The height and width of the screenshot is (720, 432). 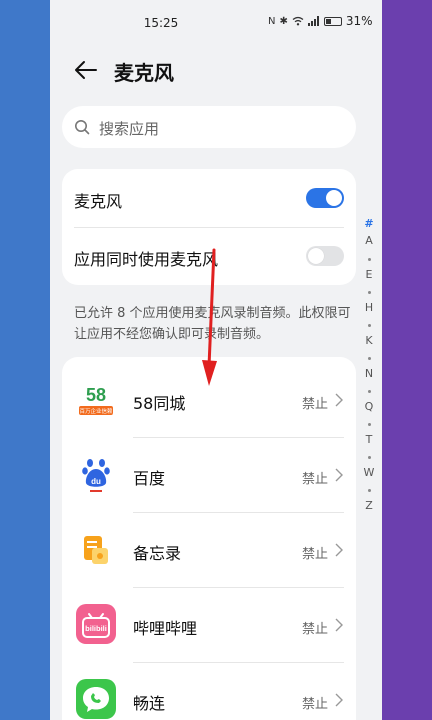 I want to click on battery-percent: 31%, so click(x=359, y=21).